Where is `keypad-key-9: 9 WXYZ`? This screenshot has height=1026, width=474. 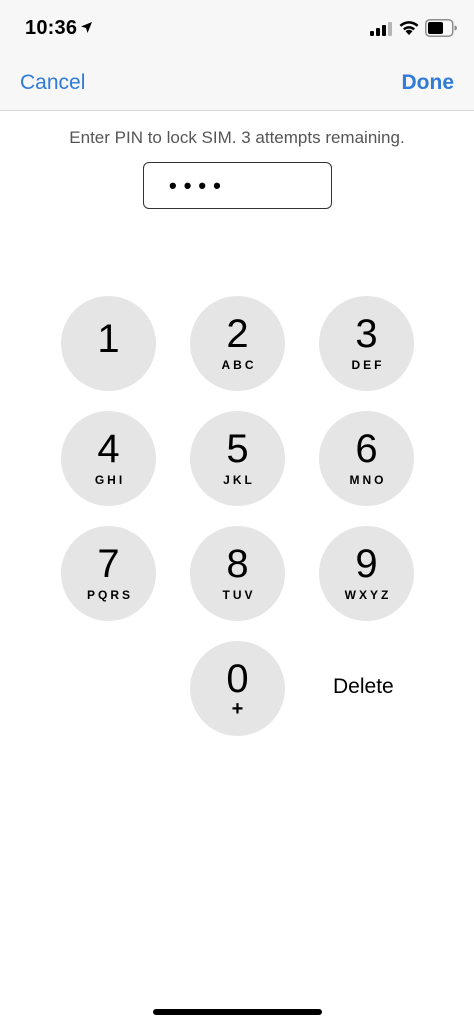
keypad-key-9: 9 WXYZ is located at coordinates (366, 573).